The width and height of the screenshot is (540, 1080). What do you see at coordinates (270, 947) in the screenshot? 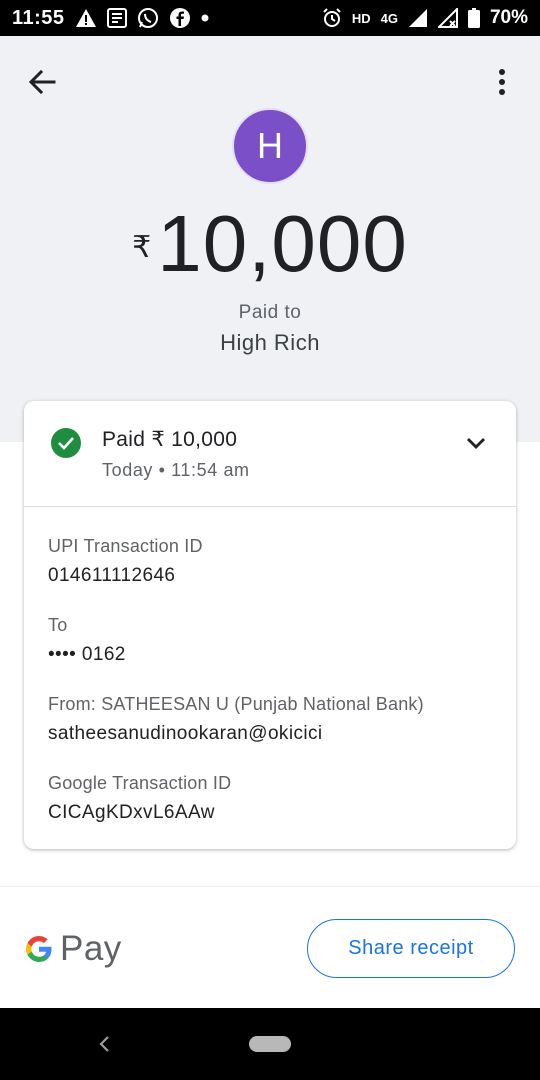
I see `bottom-action-bar: Pay Share receipt` at bounding box center [270, 947].